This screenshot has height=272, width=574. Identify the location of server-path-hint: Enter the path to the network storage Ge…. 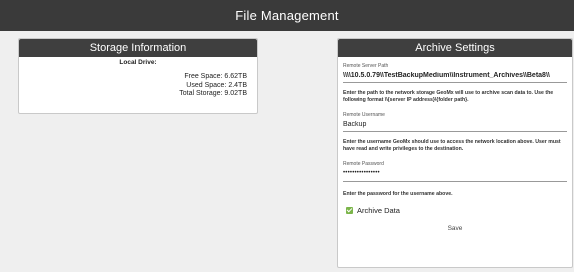
(448, 96).